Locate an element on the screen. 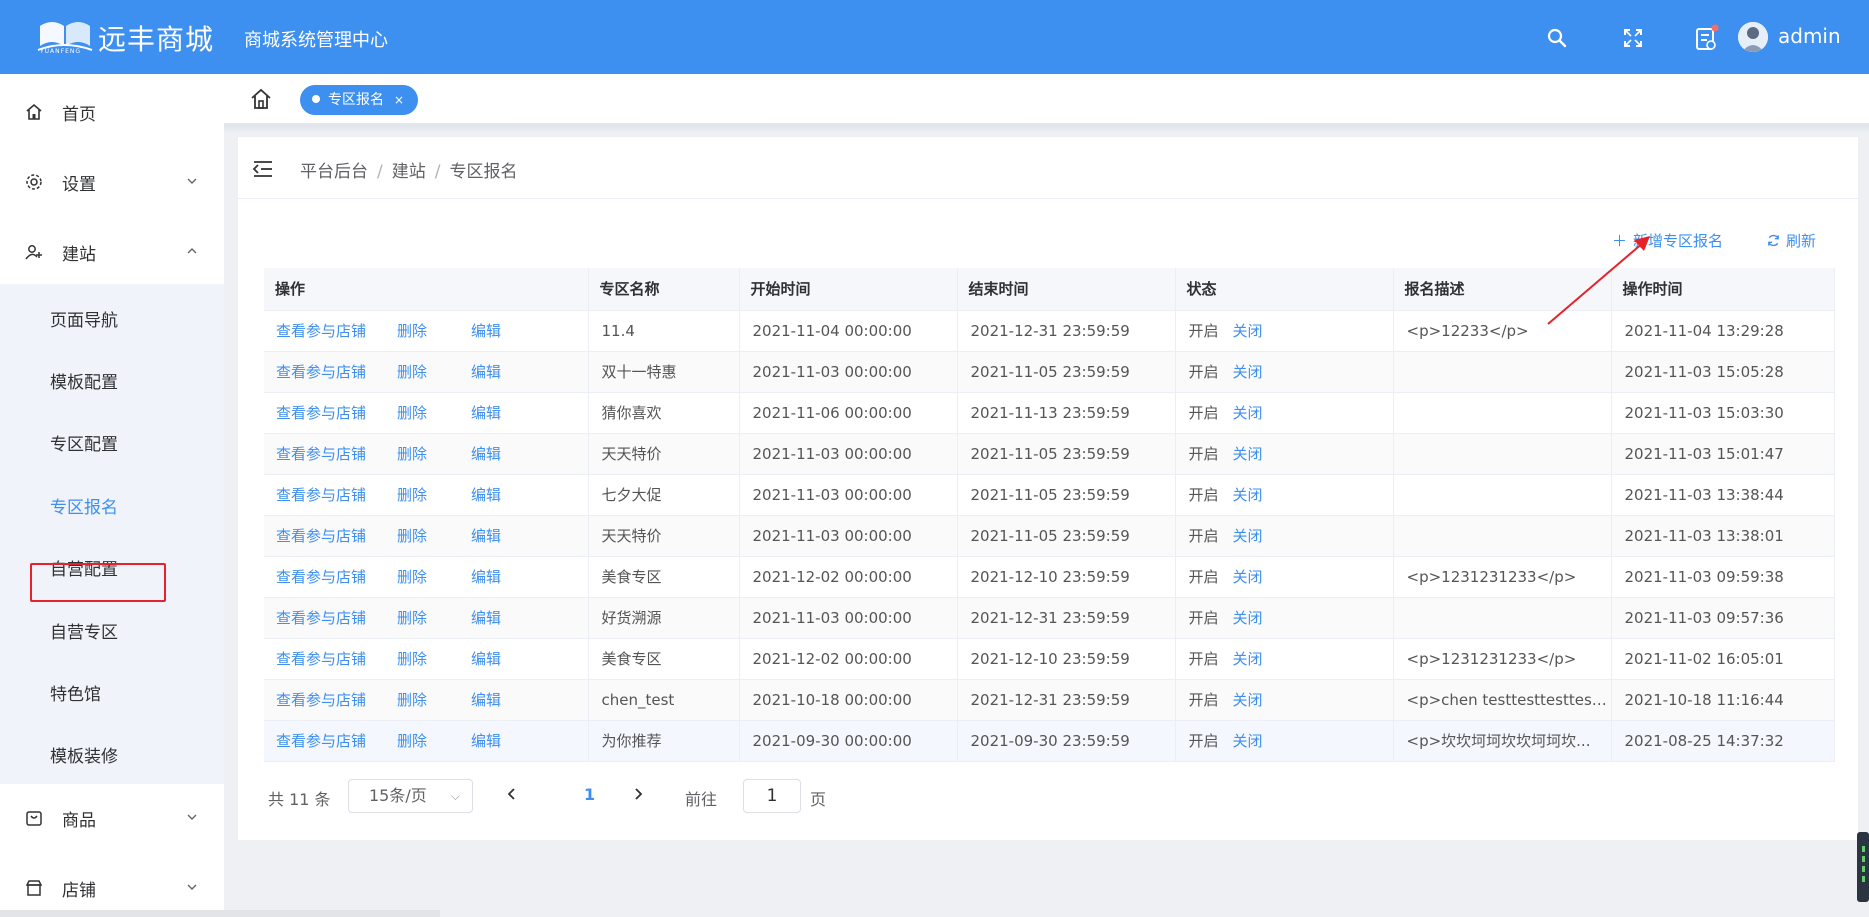 The image size is (1869, 917). next-page-icon is located at coordinates (638, 794).